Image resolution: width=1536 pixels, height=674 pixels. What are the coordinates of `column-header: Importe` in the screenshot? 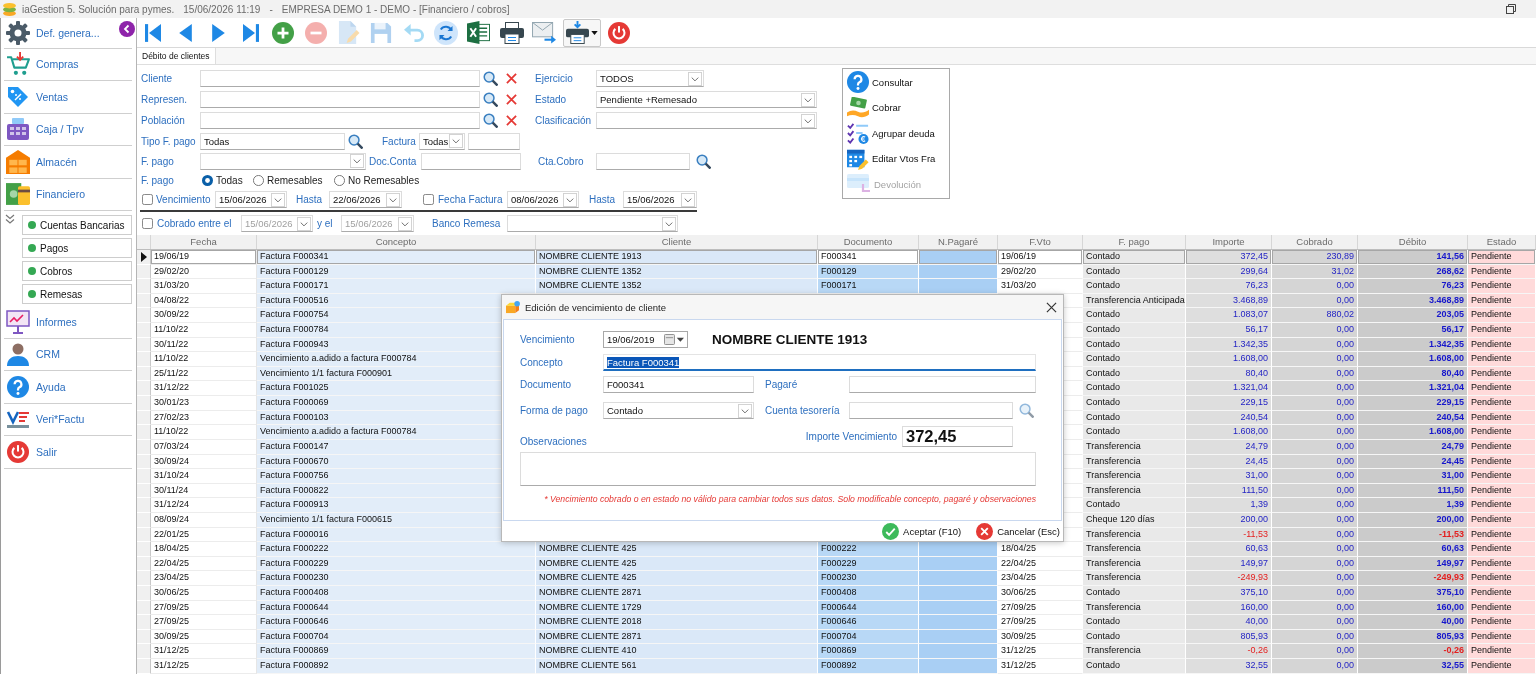 It's located at (1229, 242).